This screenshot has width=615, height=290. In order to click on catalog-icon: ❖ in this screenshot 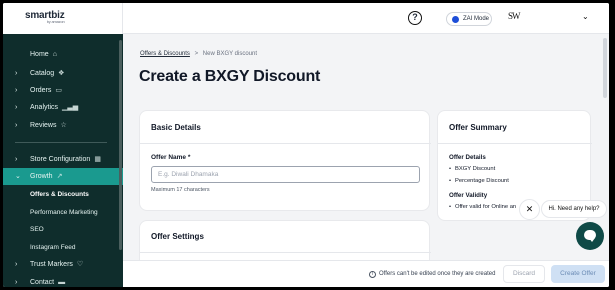, I will do `click(61, 73)`.